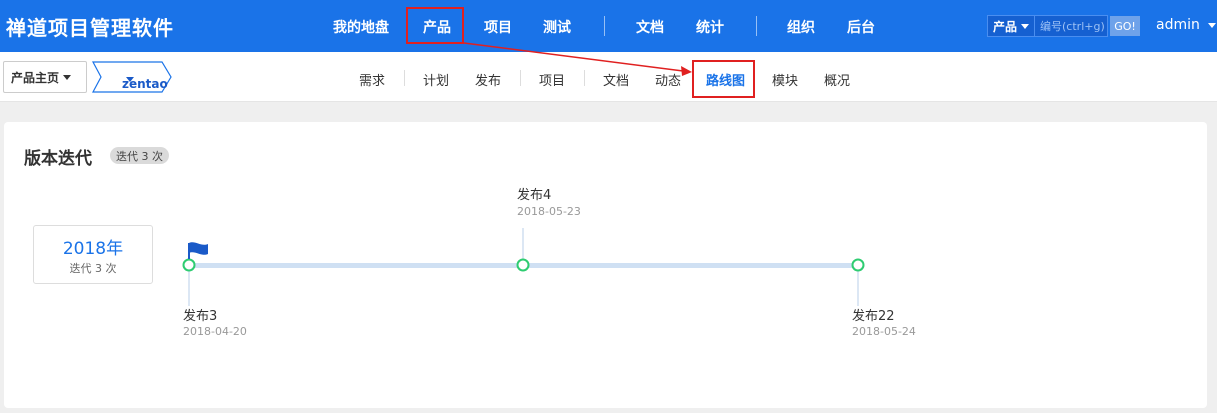 The height and width of the screenshot is (413, 1217). I want to click on release-name-link: 发布22, so click(873, 314).